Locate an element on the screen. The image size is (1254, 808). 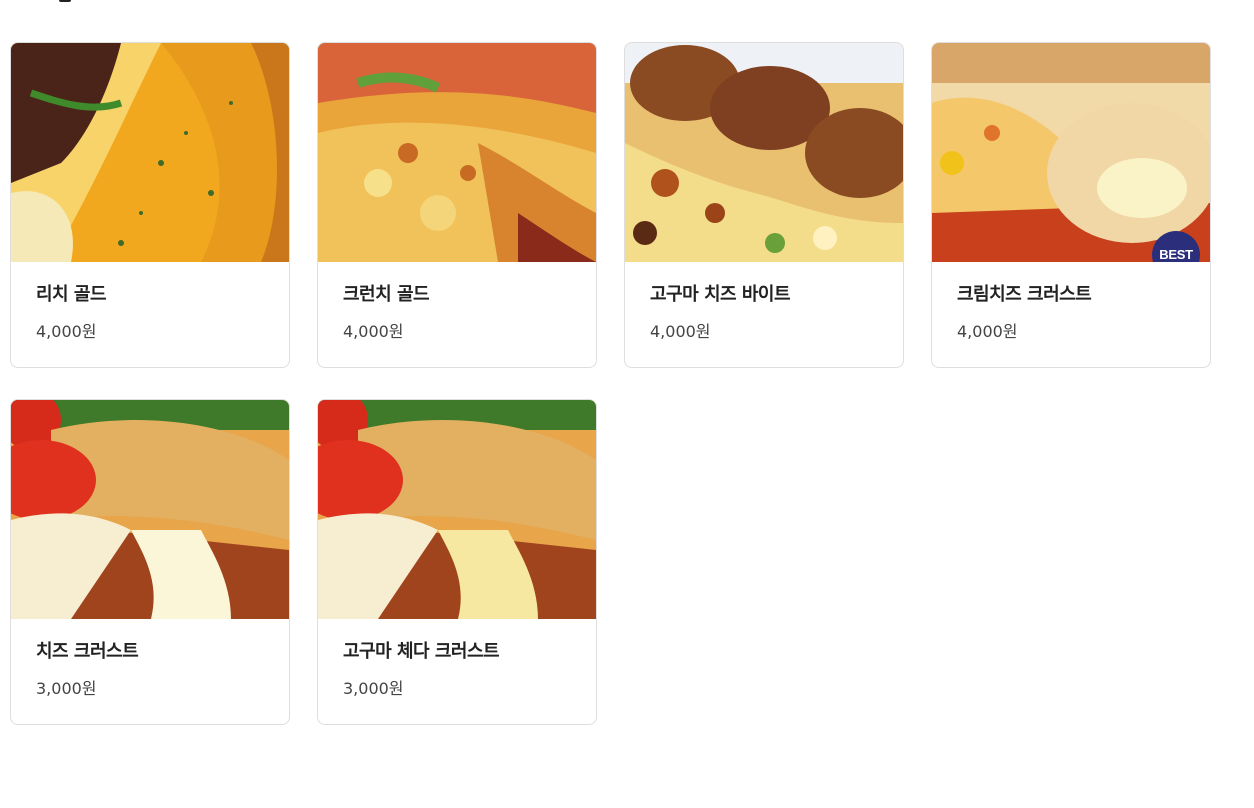
product-card-sweet-potato-cheese-bite: 고구마 치즈 바이트 4,000원 is located at coordinates (764, 205).